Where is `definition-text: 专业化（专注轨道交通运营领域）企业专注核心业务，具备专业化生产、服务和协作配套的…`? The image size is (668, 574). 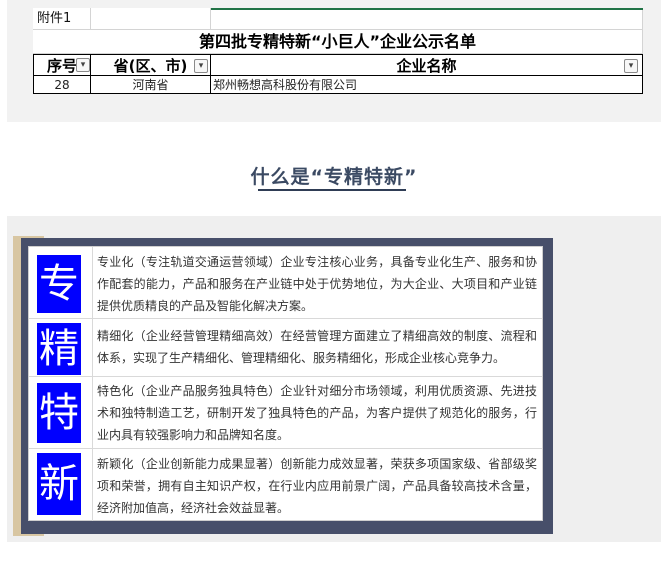
definition-text: 专业化（专注轨道交通运营领域）企业专注核心业务，具备专业化生产、服务和协作配套的… is located at coordinates (317, 284).